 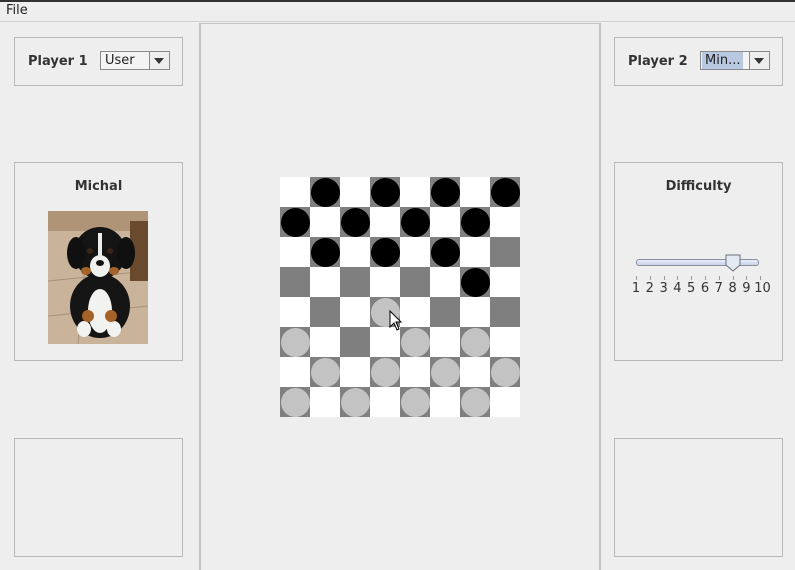 What do you see at coordinates (698, 497) in the screenshot?
I see `player2-info-panel` at bounding box center [698, 497].